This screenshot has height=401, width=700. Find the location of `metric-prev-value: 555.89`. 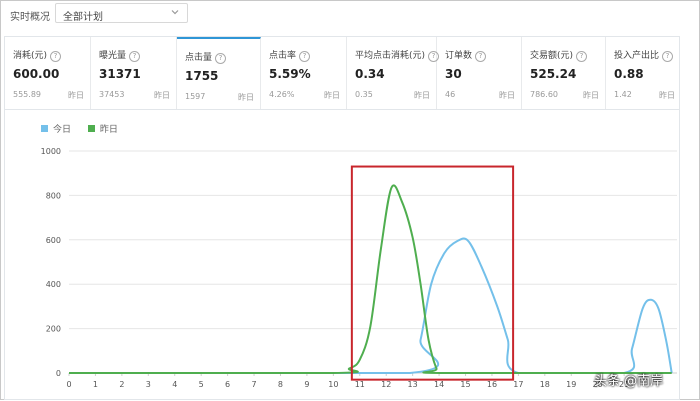

metric-prev-value: 555.89 is located at coordinates (27, 94).